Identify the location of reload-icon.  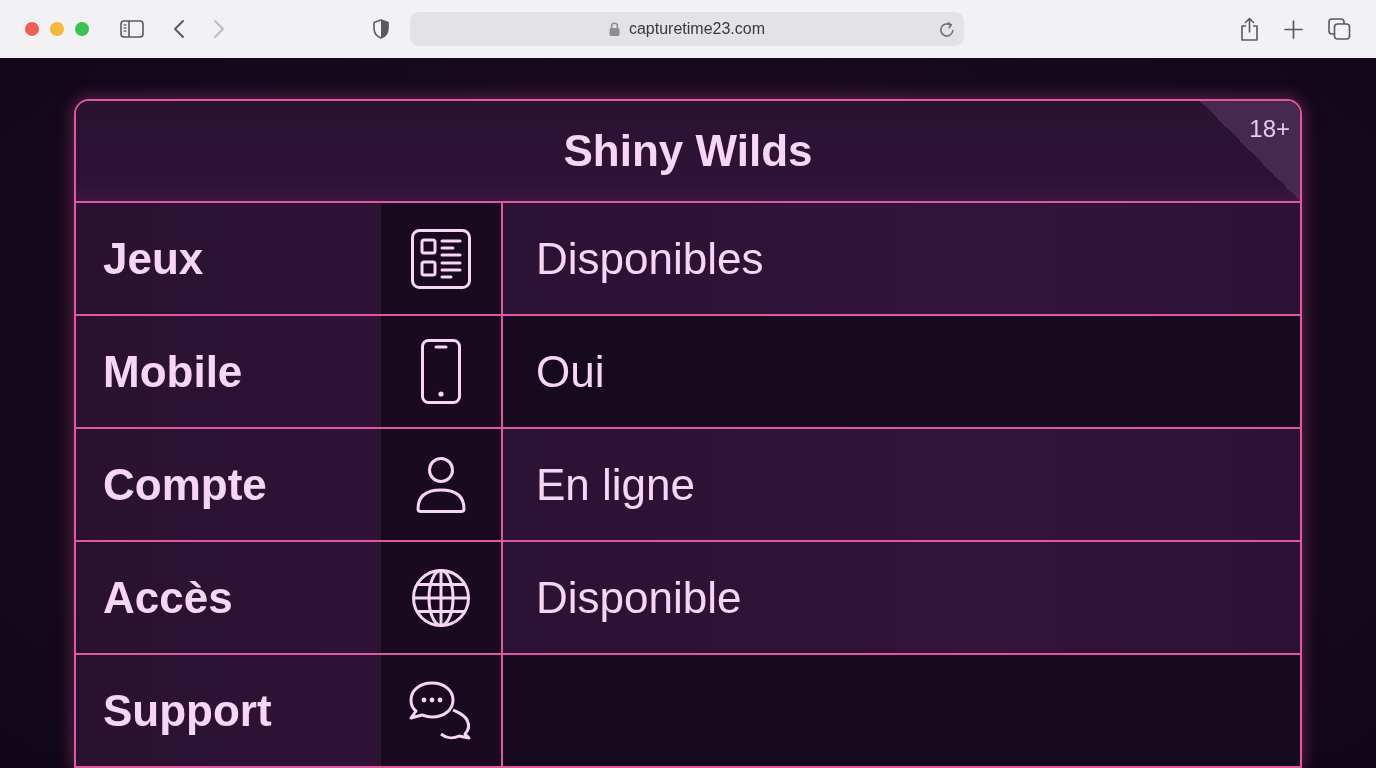
(947, 29).